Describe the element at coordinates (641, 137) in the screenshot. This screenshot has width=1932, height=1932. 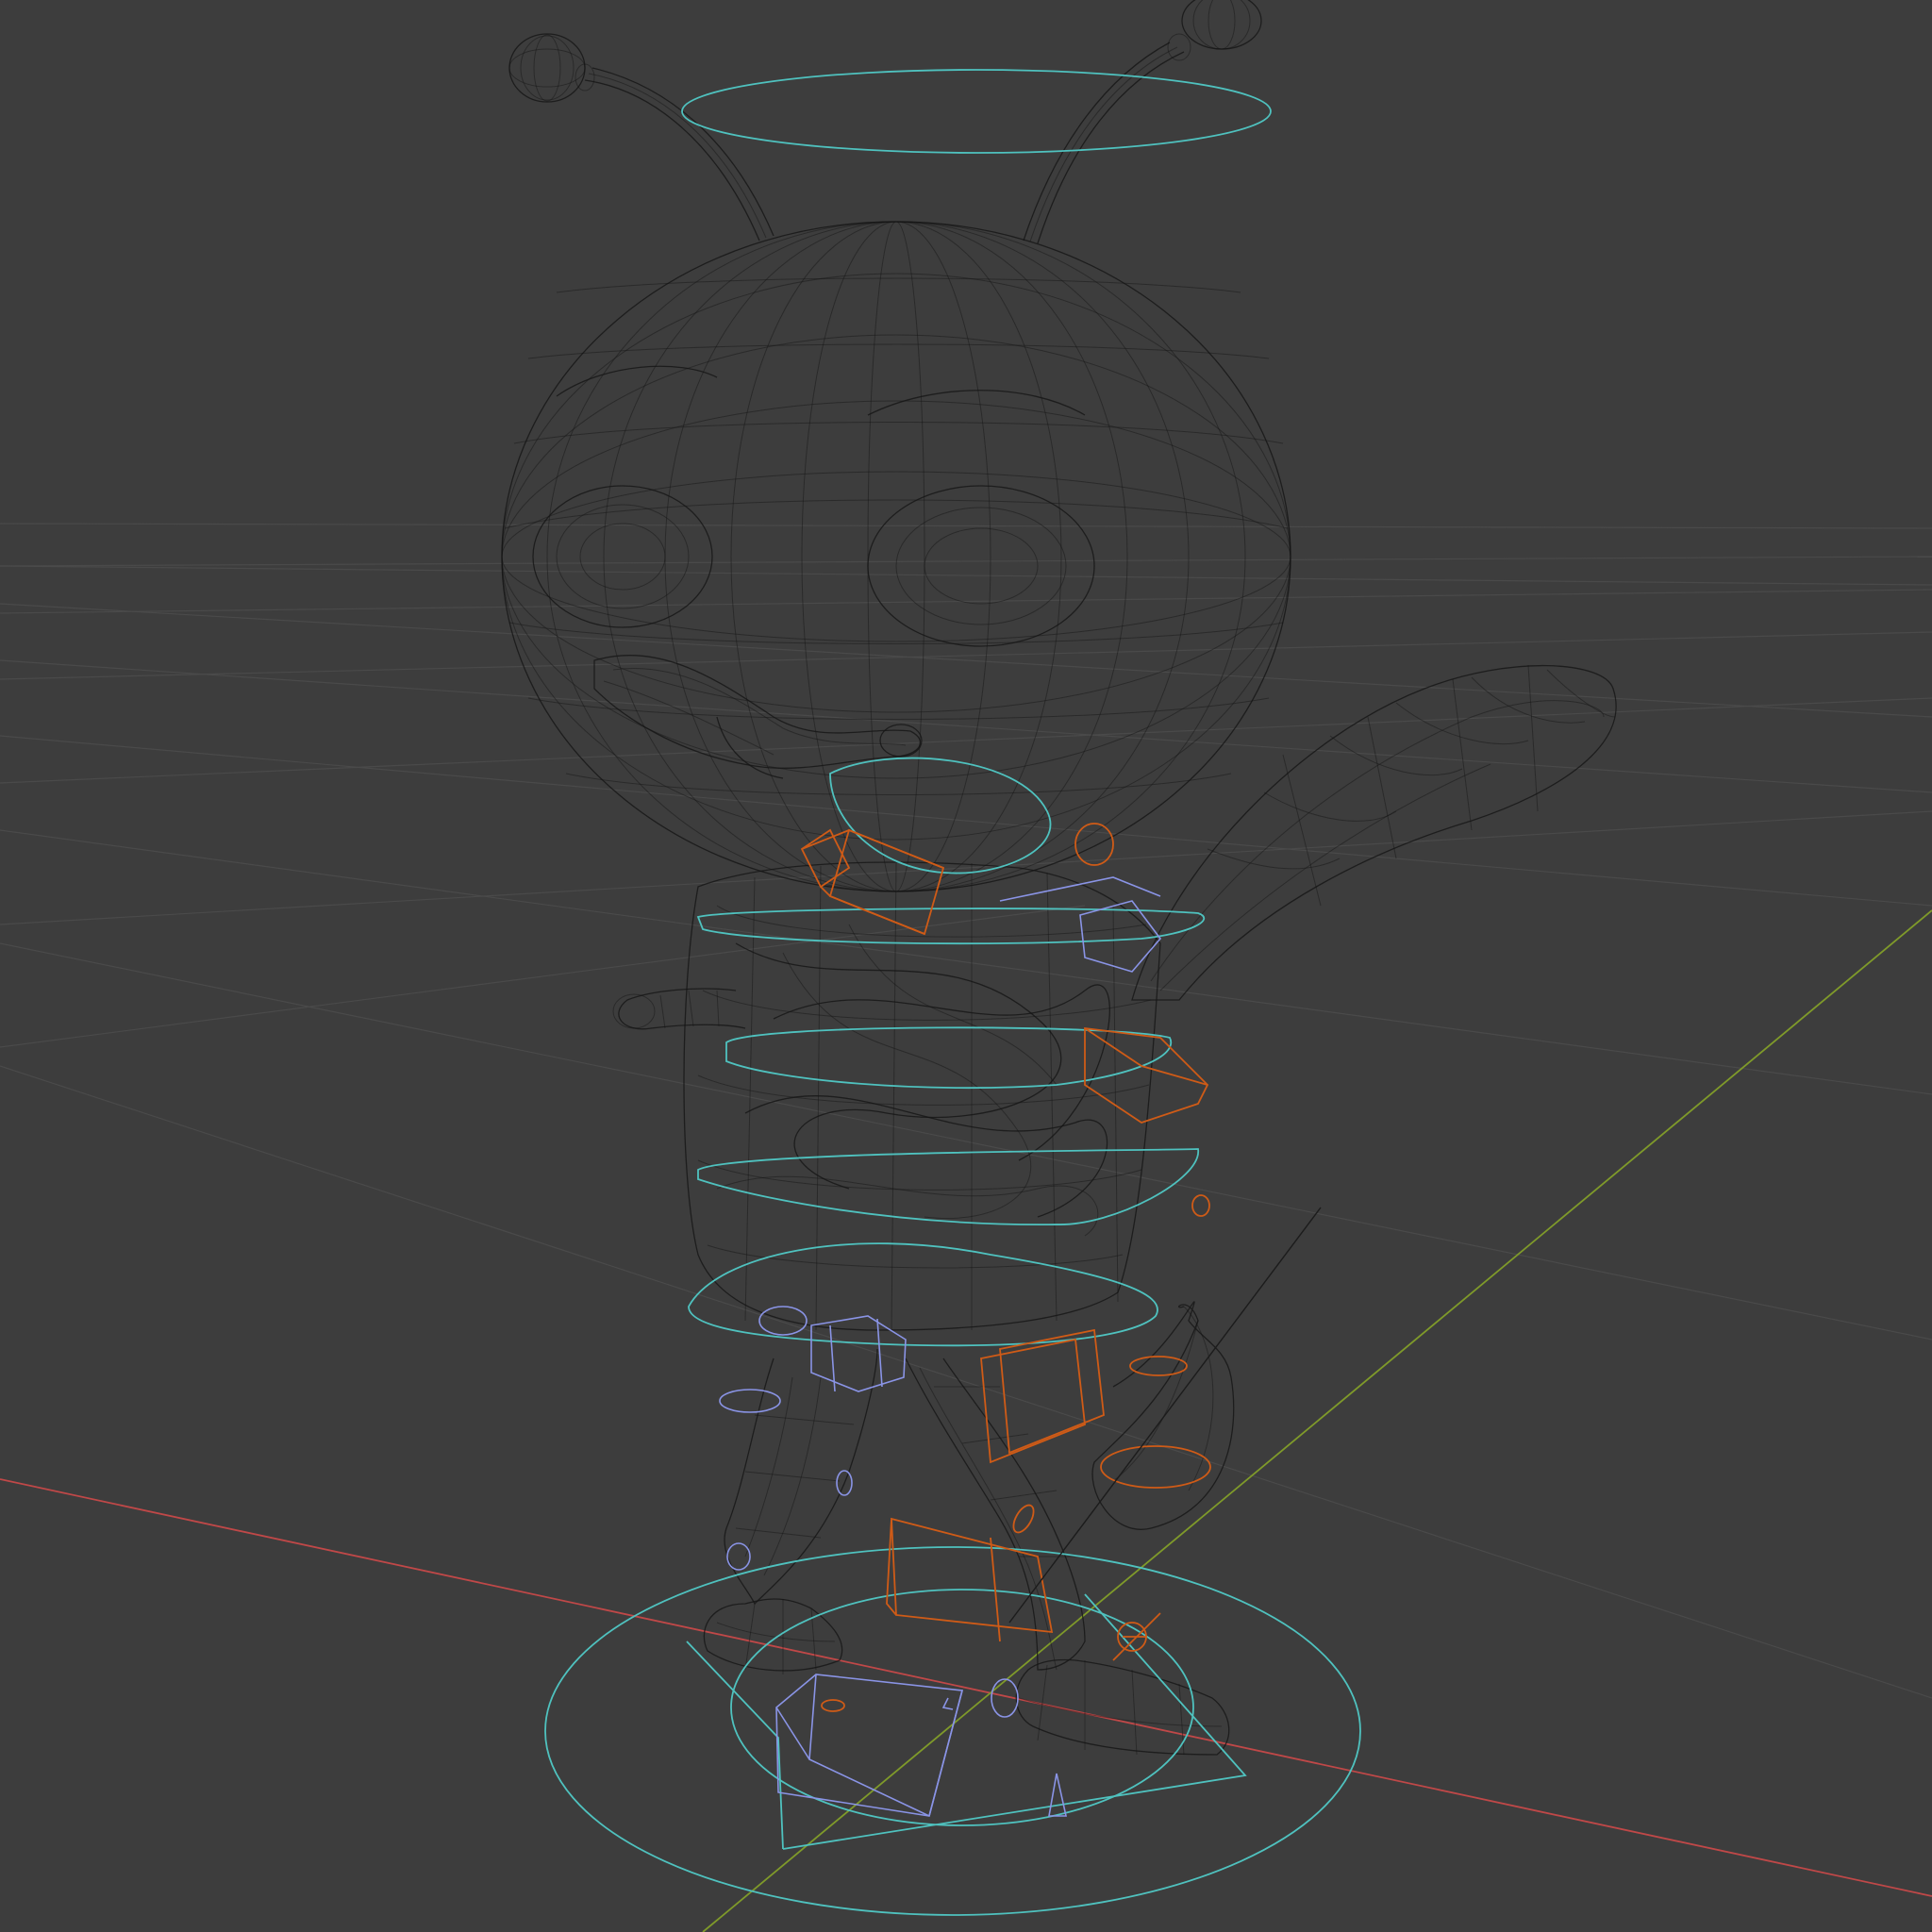
I see `antenna-left` at that location.